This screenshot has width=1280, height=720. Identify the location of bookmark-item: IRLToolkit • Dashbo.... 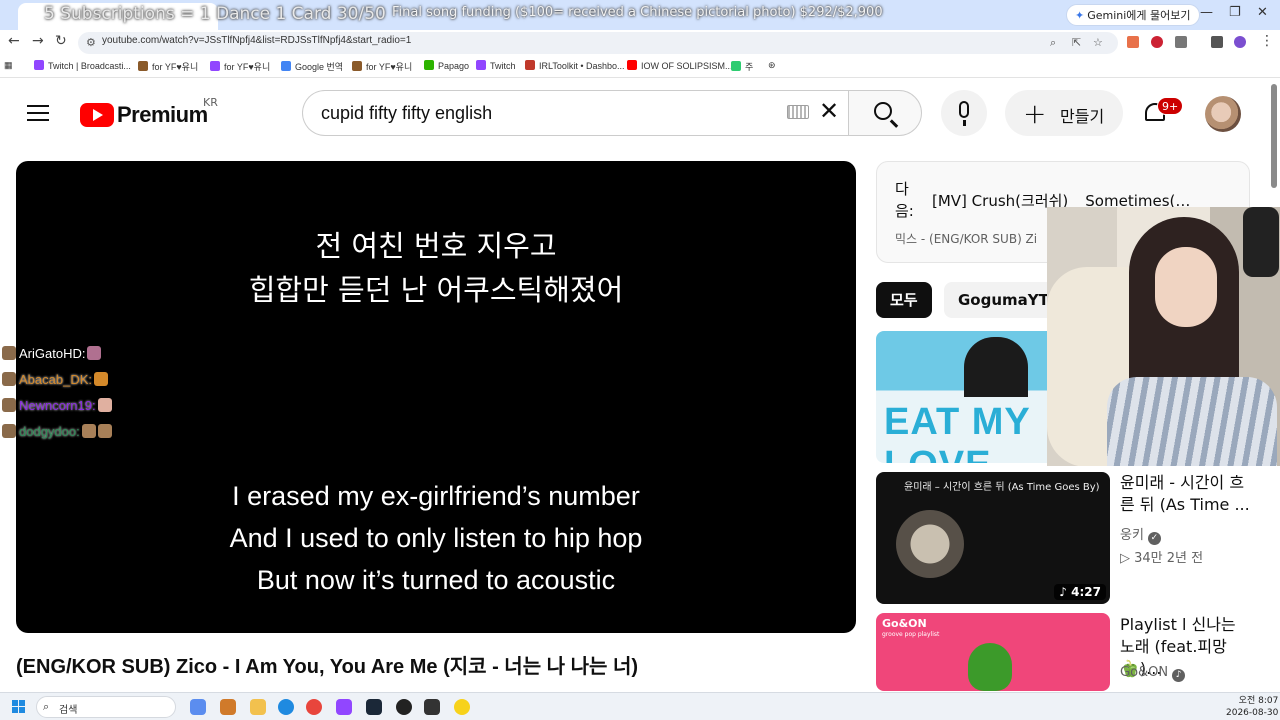
(575, 65).